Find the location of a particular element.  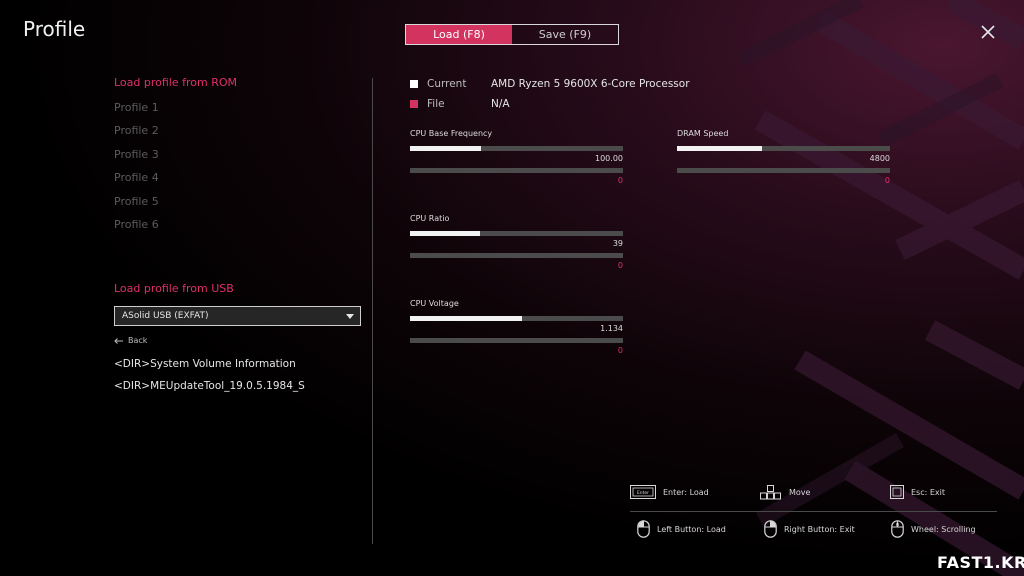

help-enter-text: Enter: Load is located at coordinates (686, 492).